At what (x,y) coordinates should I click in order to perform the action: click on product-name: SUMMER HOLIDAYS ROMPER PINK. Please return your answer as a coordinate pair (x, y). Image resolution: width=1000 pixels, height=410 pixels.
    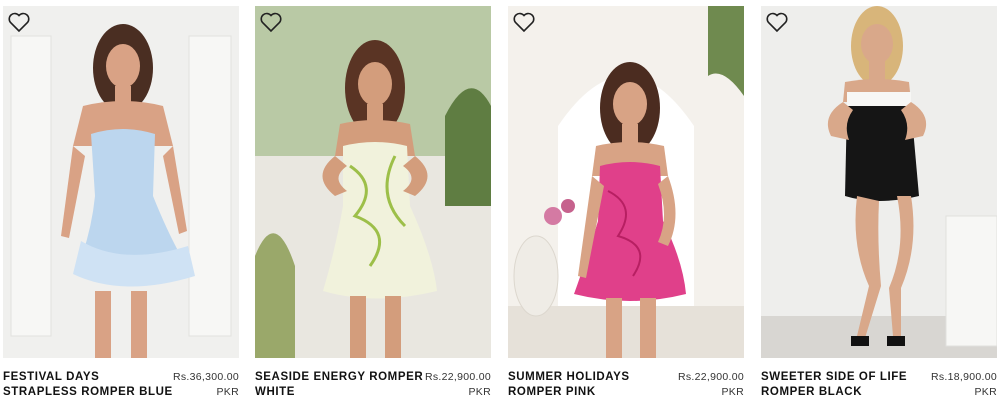
    Looking at the image, I should click on (593, 385).